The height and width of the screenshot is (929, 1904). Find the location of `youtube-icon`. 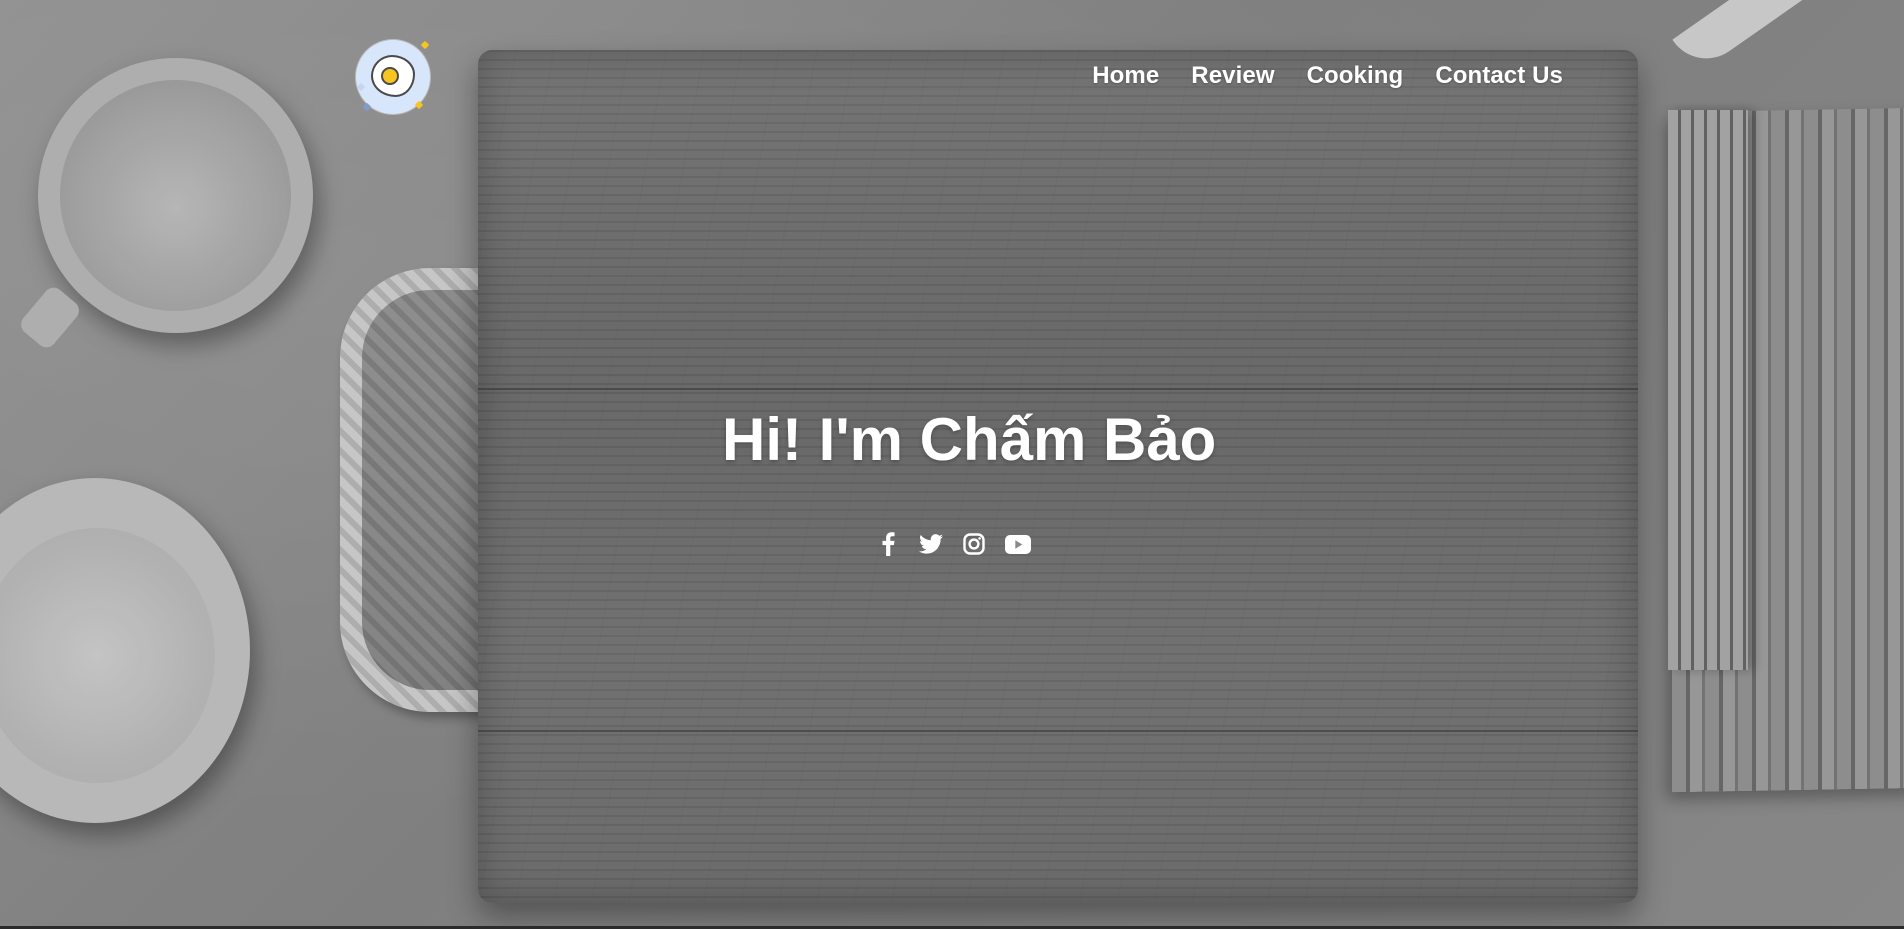

youtube-icon is located at coordinates (1018, 544).